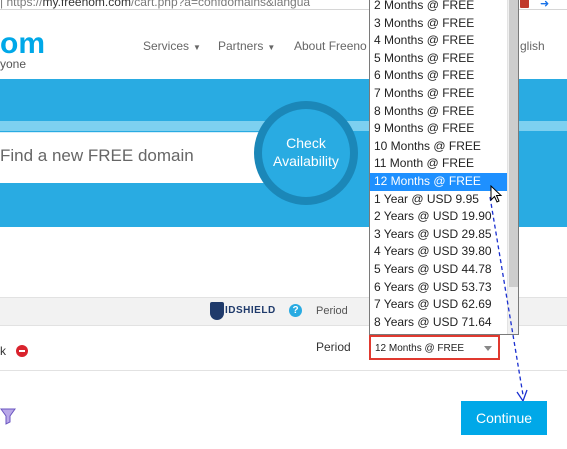 This screenshot has height=449, width=567. I want to click on dropdown-option: 7 Months @ FREE, so click(438, 94).